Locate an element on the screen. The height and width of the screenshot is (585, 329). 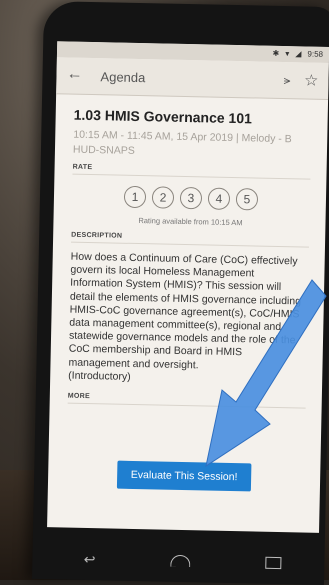
rating-option-3: 3 is located at coordinates (191, 198).